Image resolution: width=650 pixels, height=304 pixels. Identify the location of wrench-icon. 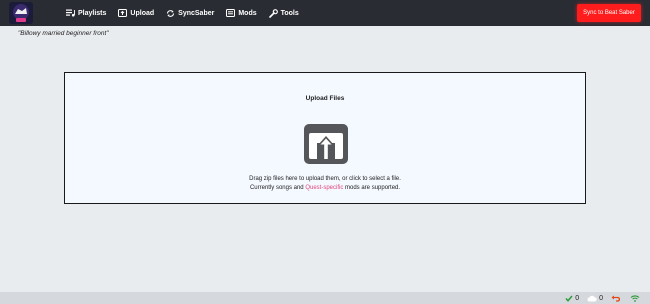
(273, 13).